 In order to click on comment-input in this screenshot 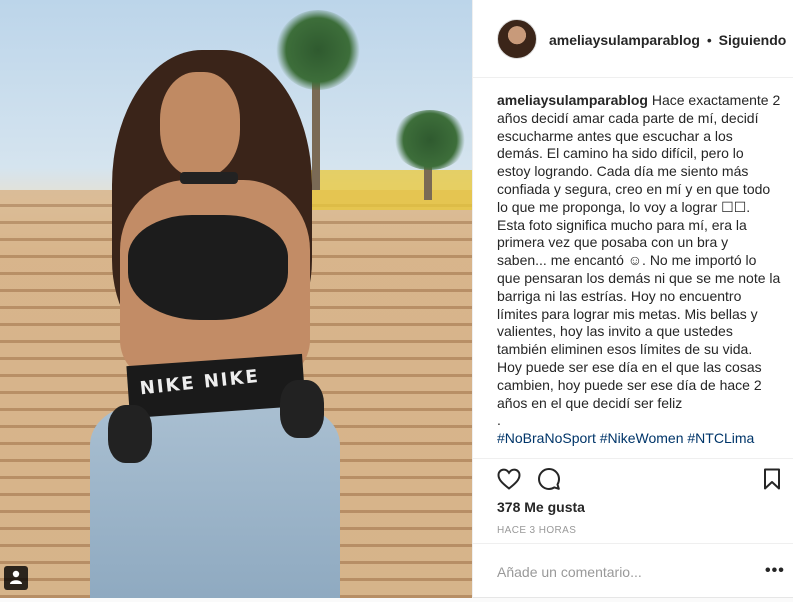, I will do `click(622, 572)`.